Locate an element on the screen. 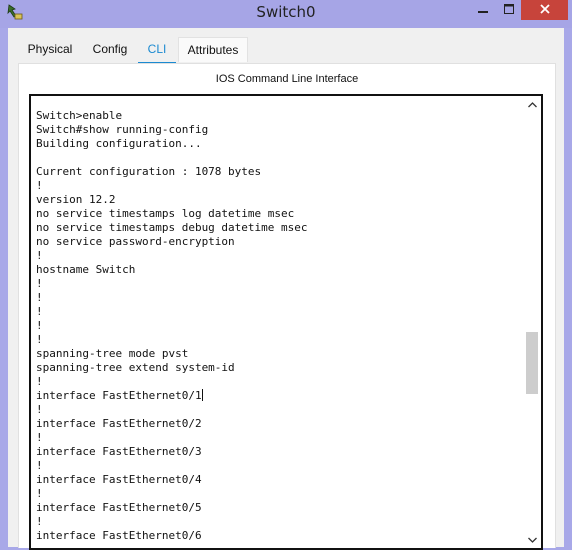 This screenshot has height=550, width=572. scroll-down-button is located at coordinates (532, 539).